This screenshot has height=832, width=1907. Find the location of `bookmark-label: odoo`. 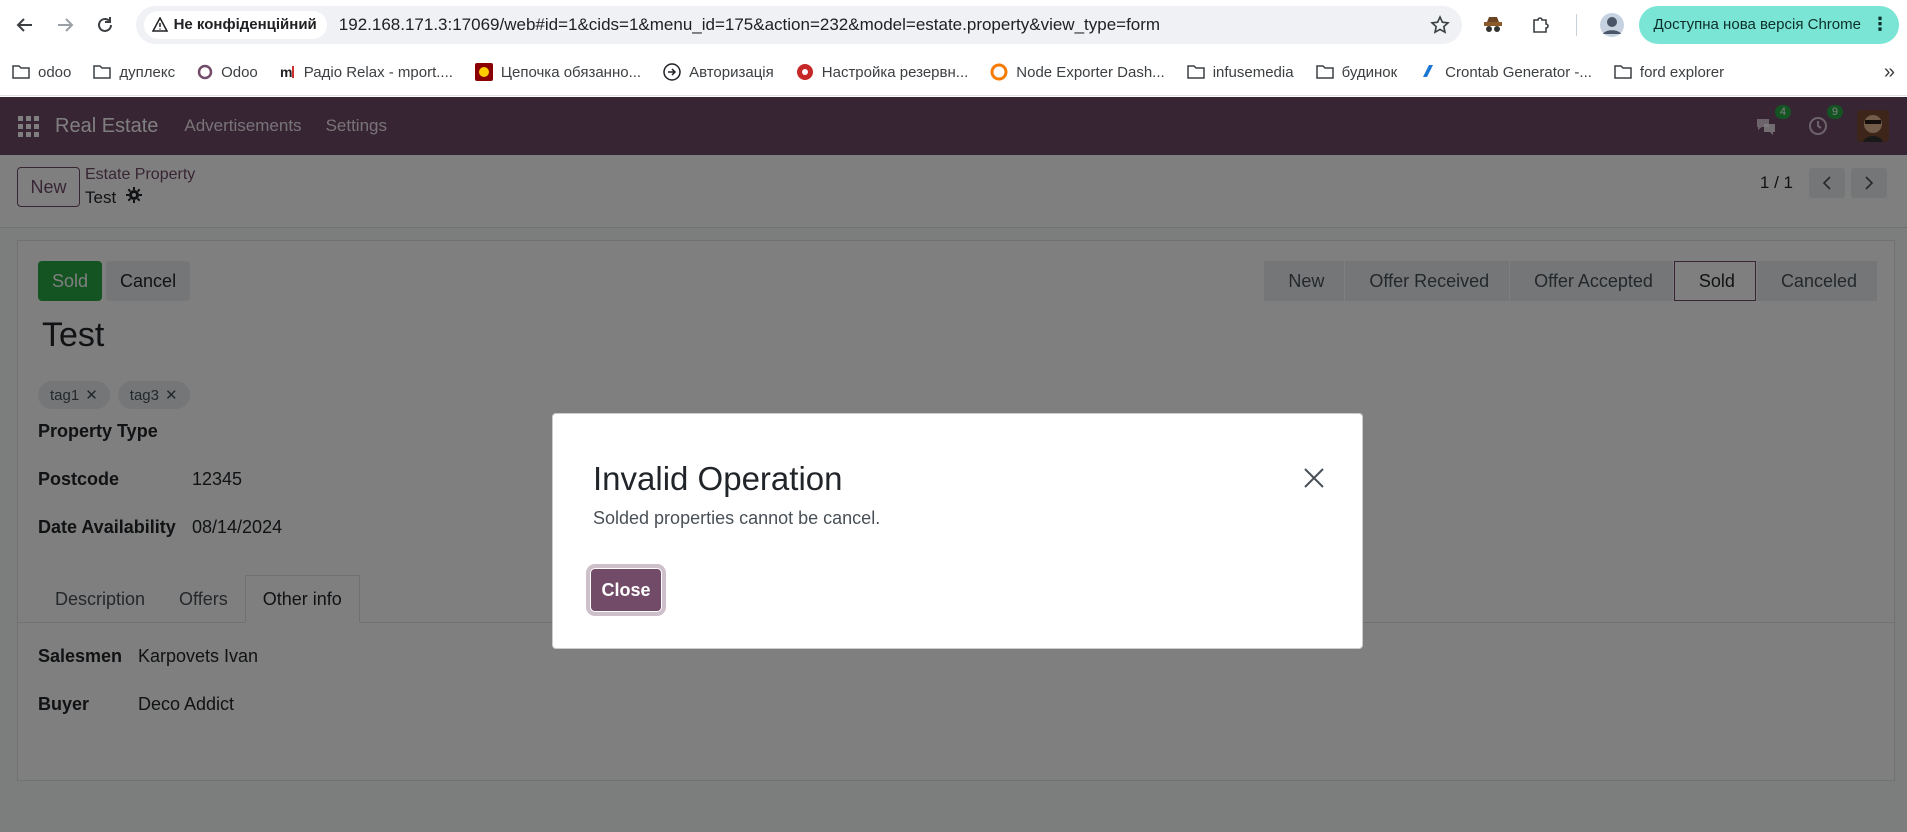

bookmark-label: odoo is located at coordinates (55, 72).